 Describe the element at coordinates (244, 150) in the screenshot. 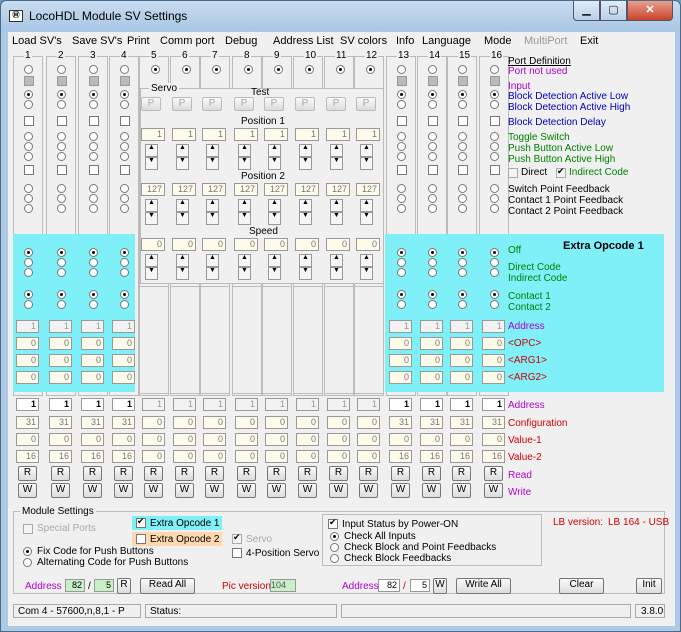

I see `pos1-up-button: ▲` at that location.